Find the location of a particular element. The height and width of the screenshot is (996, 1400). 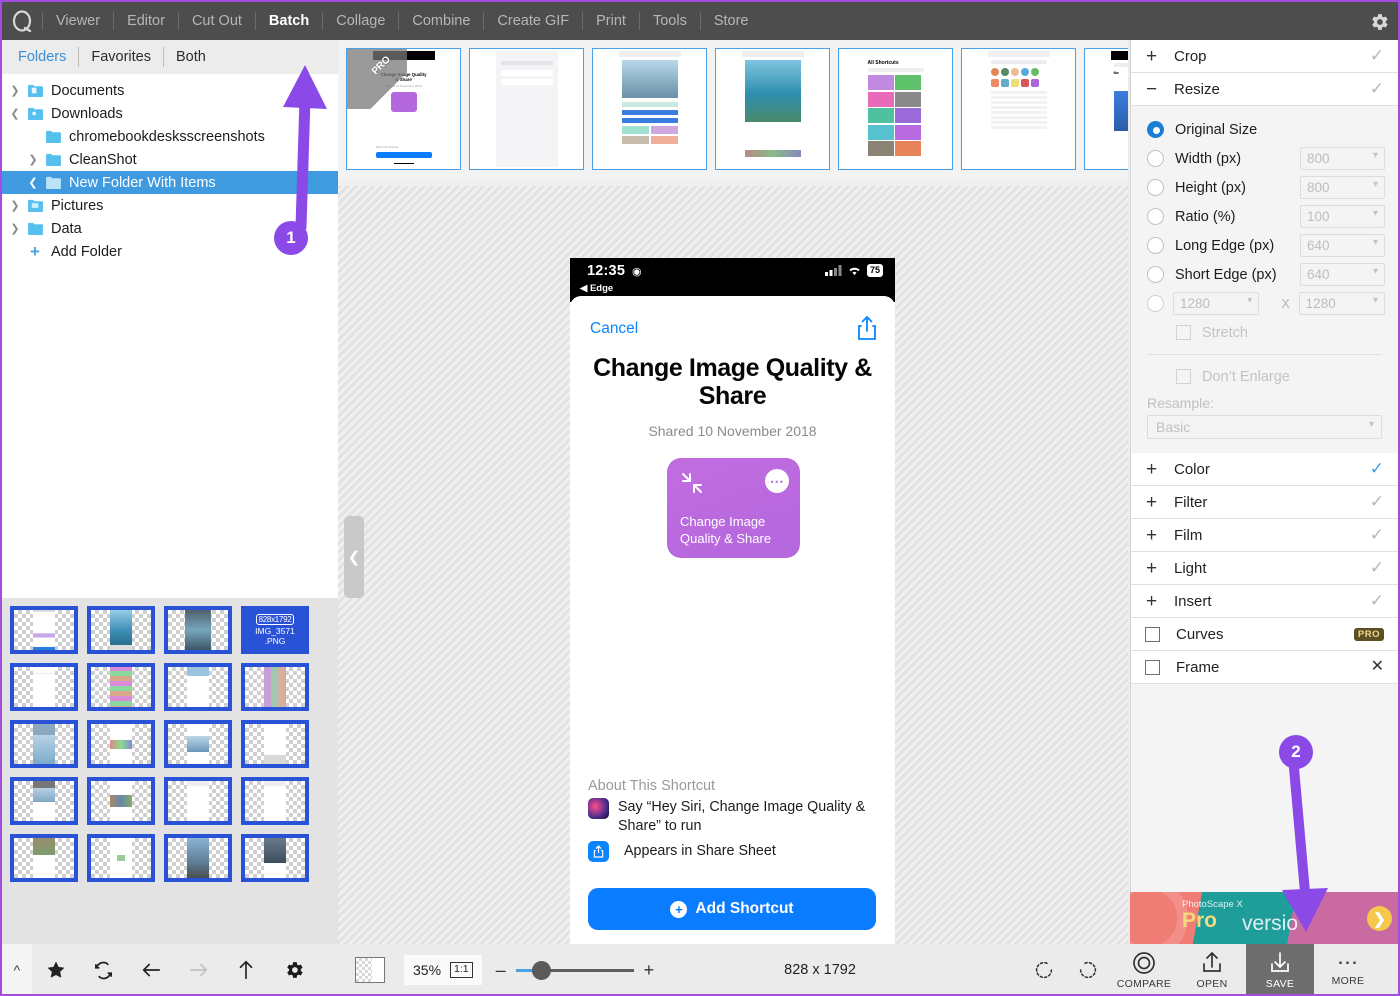

transparency-checker-icon is located at coordinates (370, 970).